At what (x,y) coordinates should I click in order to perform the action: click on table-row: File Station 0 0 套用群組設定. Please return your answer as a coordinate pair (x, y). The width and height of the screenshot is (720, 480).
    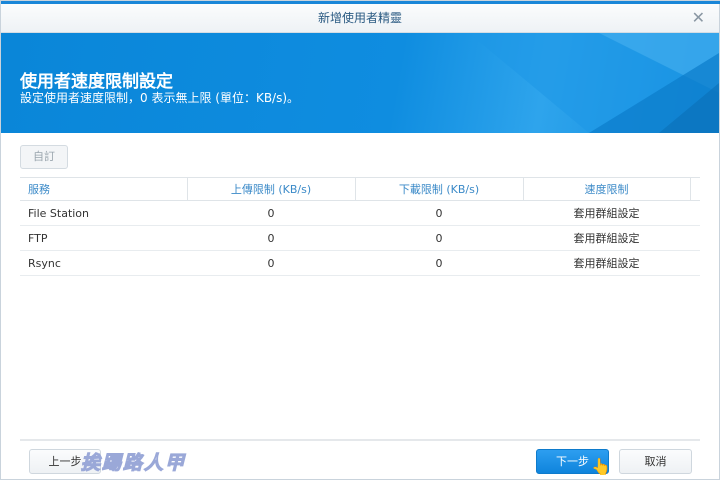
    Looking at the image, I should click on (360, 213).